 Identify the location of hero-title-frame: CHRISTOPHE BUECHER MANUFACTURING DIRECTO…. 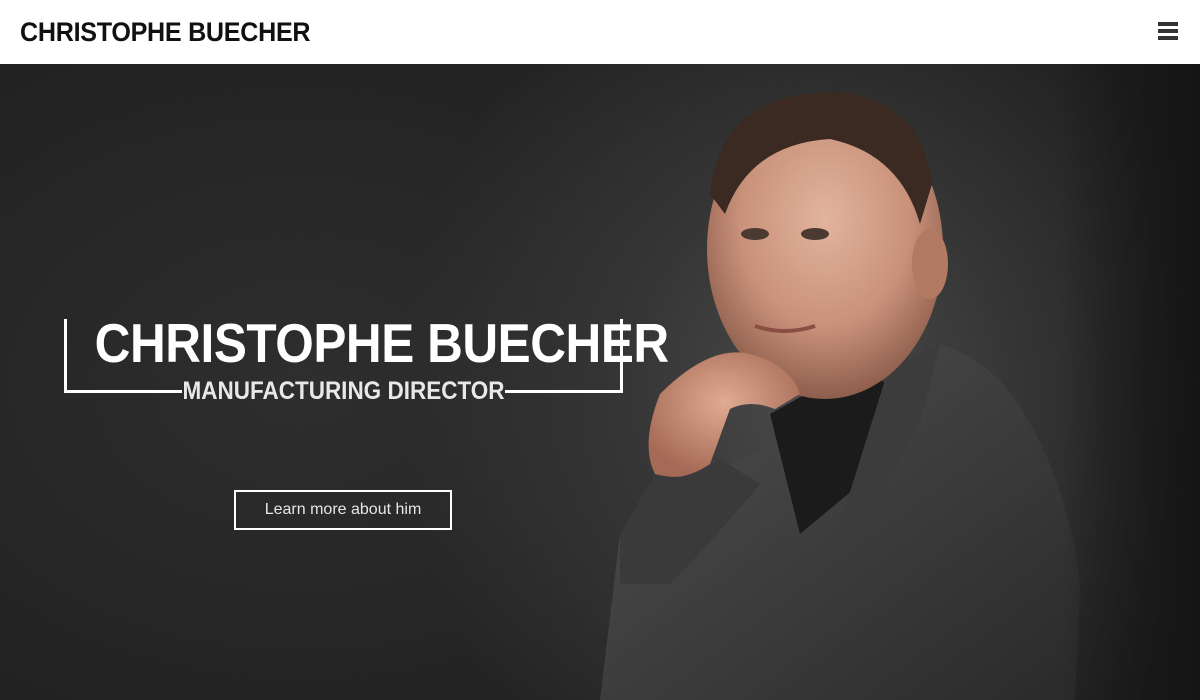
(366, 358).